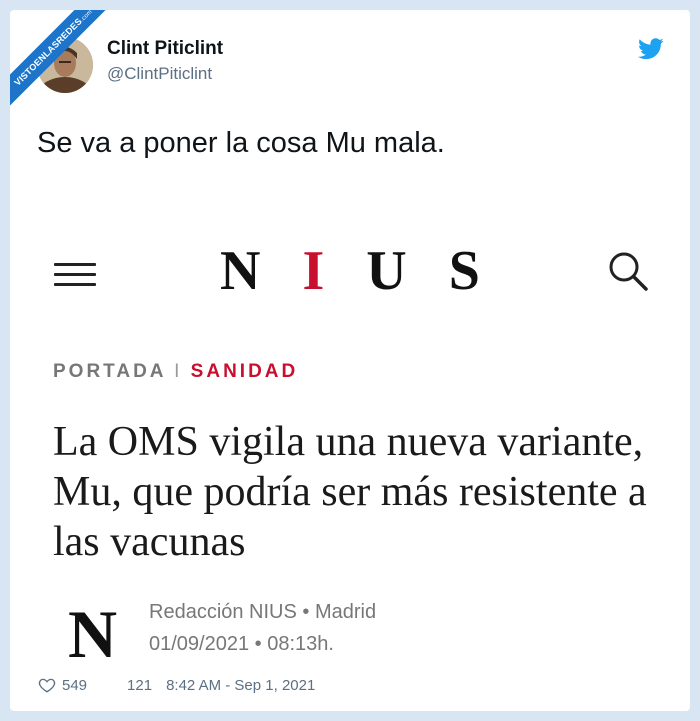 The image size is (700, 721). Describe the element at coordinates (223, 612) in the screenshot. I see `author-name: Redacción NIUS` at that location.